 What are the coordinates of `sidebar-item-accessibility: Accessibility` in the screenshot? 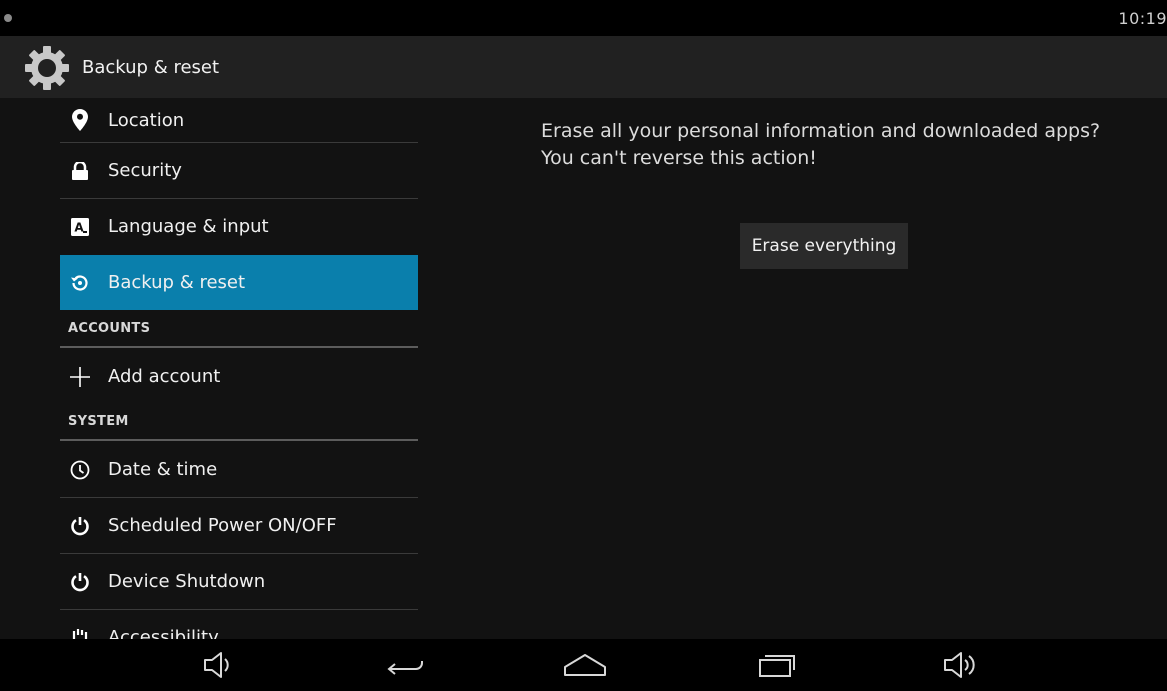 It's located at (239, 624).